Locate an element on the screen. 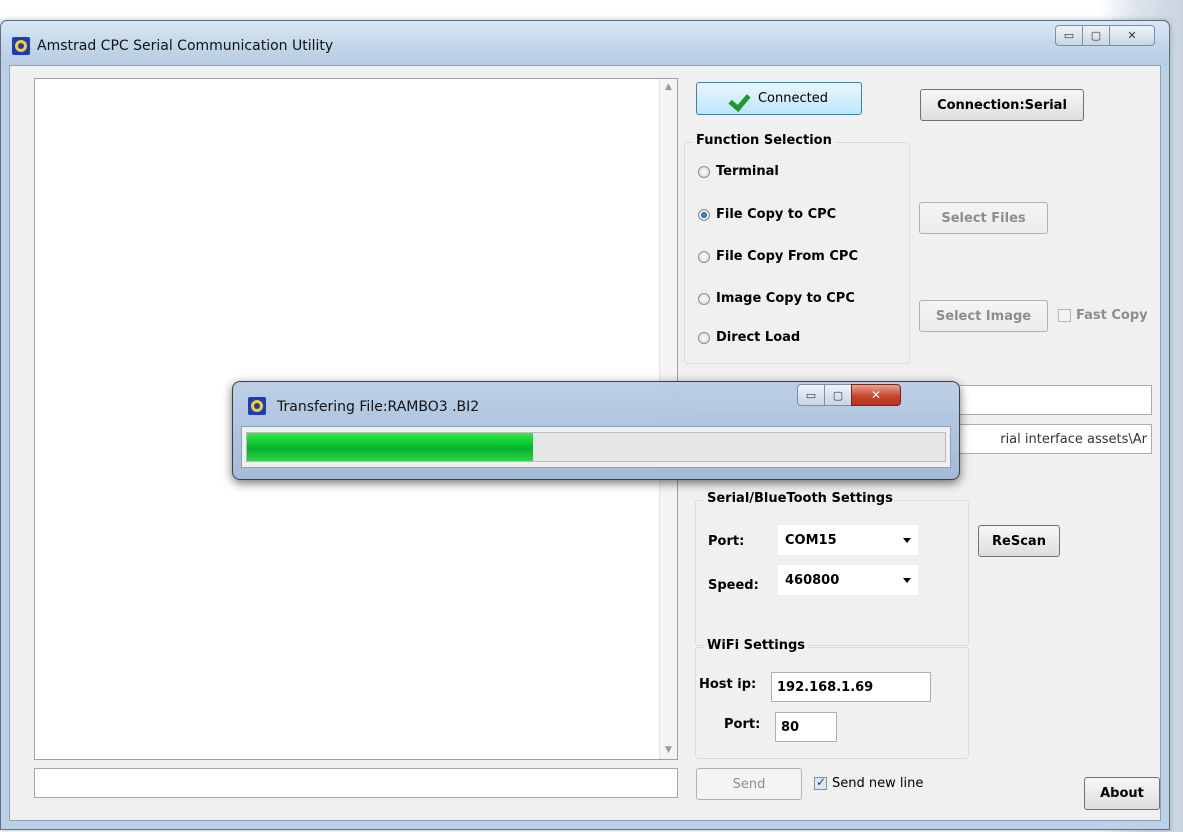  dialog-maximize-button: ▢ is located at coordinates (838, 395).